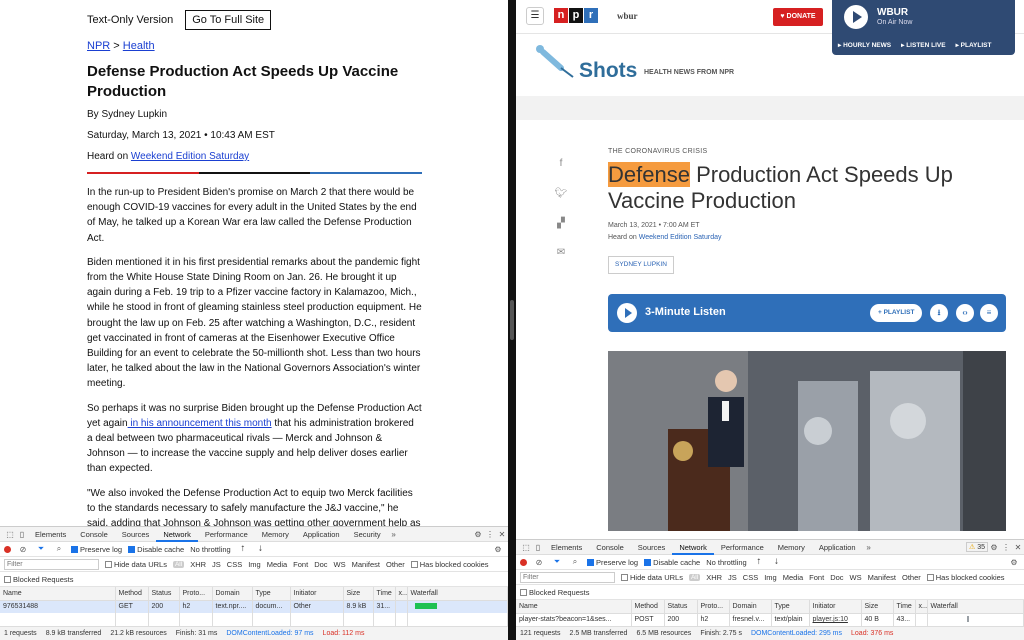 The image size is (1024, 640). Describe the element at coordinates (627, 16) in the screenshot. I see `wbur-logo: wbur` at that location.